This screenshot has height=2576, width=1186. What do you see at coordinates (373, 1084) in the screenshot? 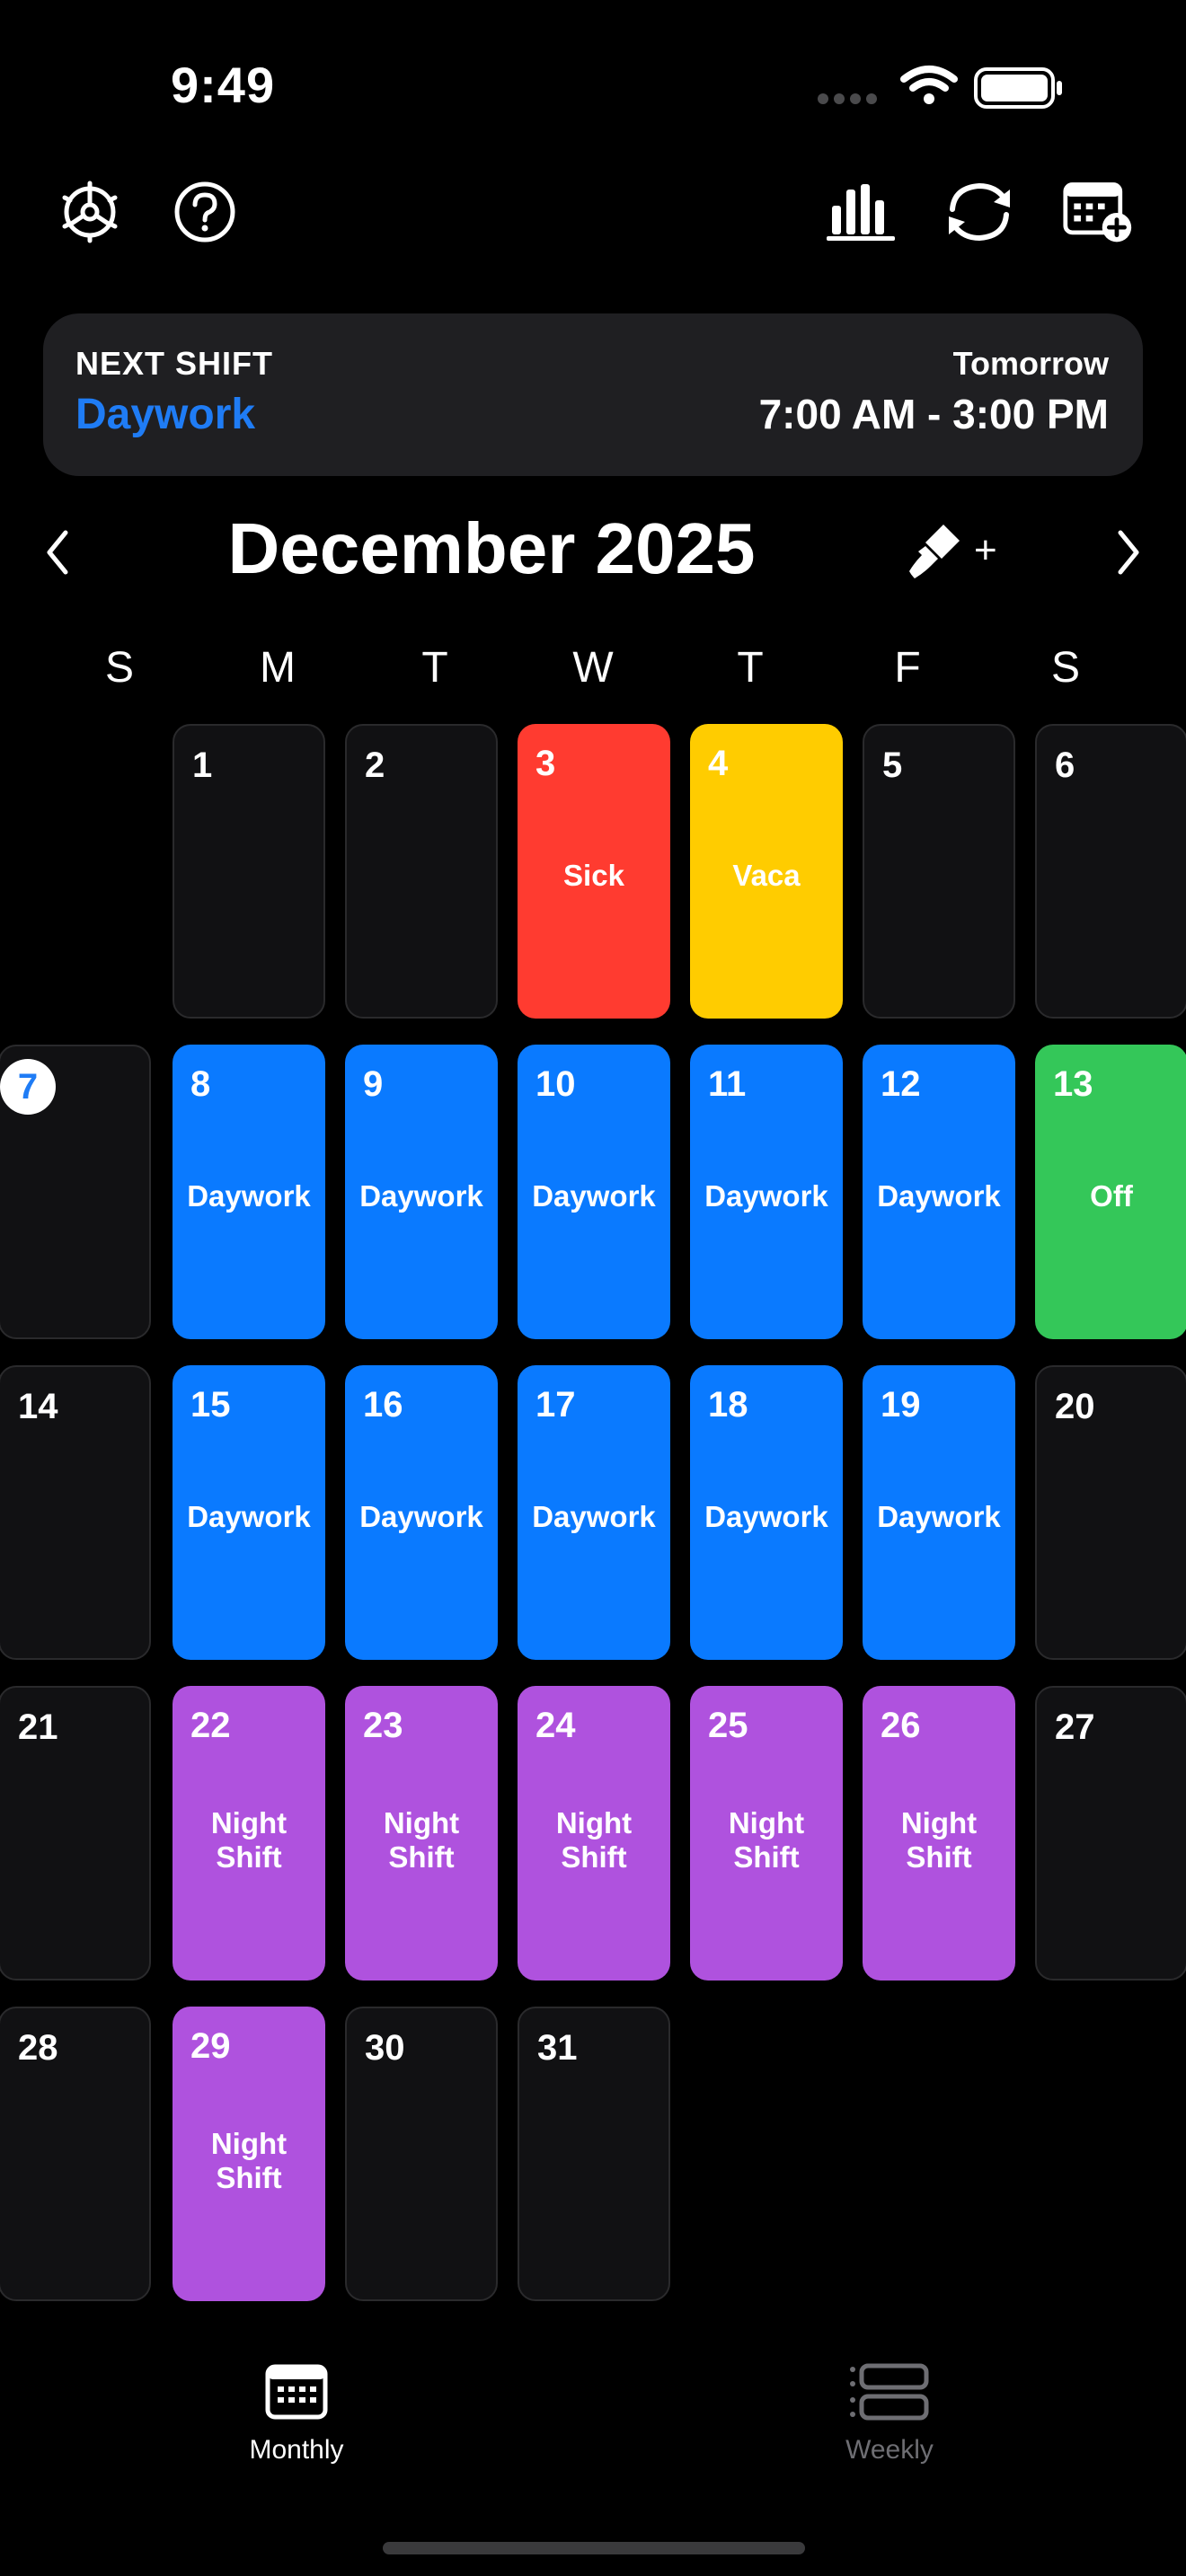
I see `day-number: 9` at bounding box center [373, 1084].